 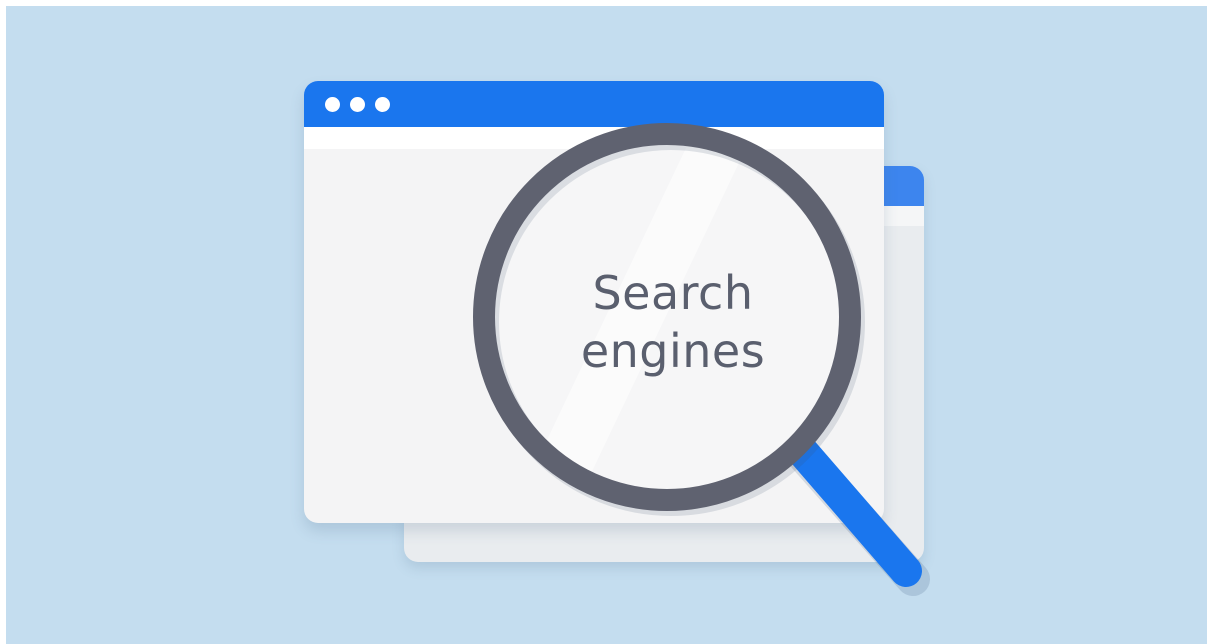 What do you see at coordinates (673, 322) in the screenshot?
I see `lens-caption: Search engines` at bounding box center [673, 322].